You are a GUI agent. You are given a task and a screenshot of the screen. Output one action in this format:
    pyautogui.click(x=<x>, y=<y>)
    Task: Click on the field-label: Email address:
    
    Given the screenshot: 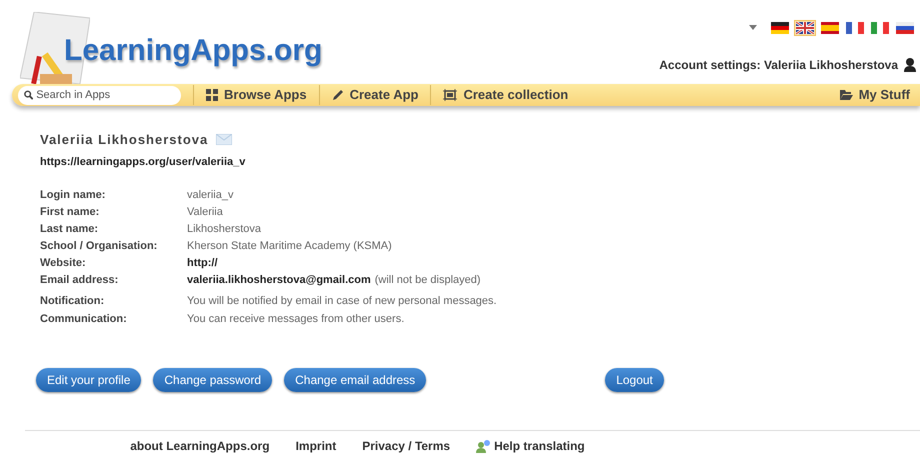 What is the action you would take?
    pyautogui.click(x=80, y=280)
    